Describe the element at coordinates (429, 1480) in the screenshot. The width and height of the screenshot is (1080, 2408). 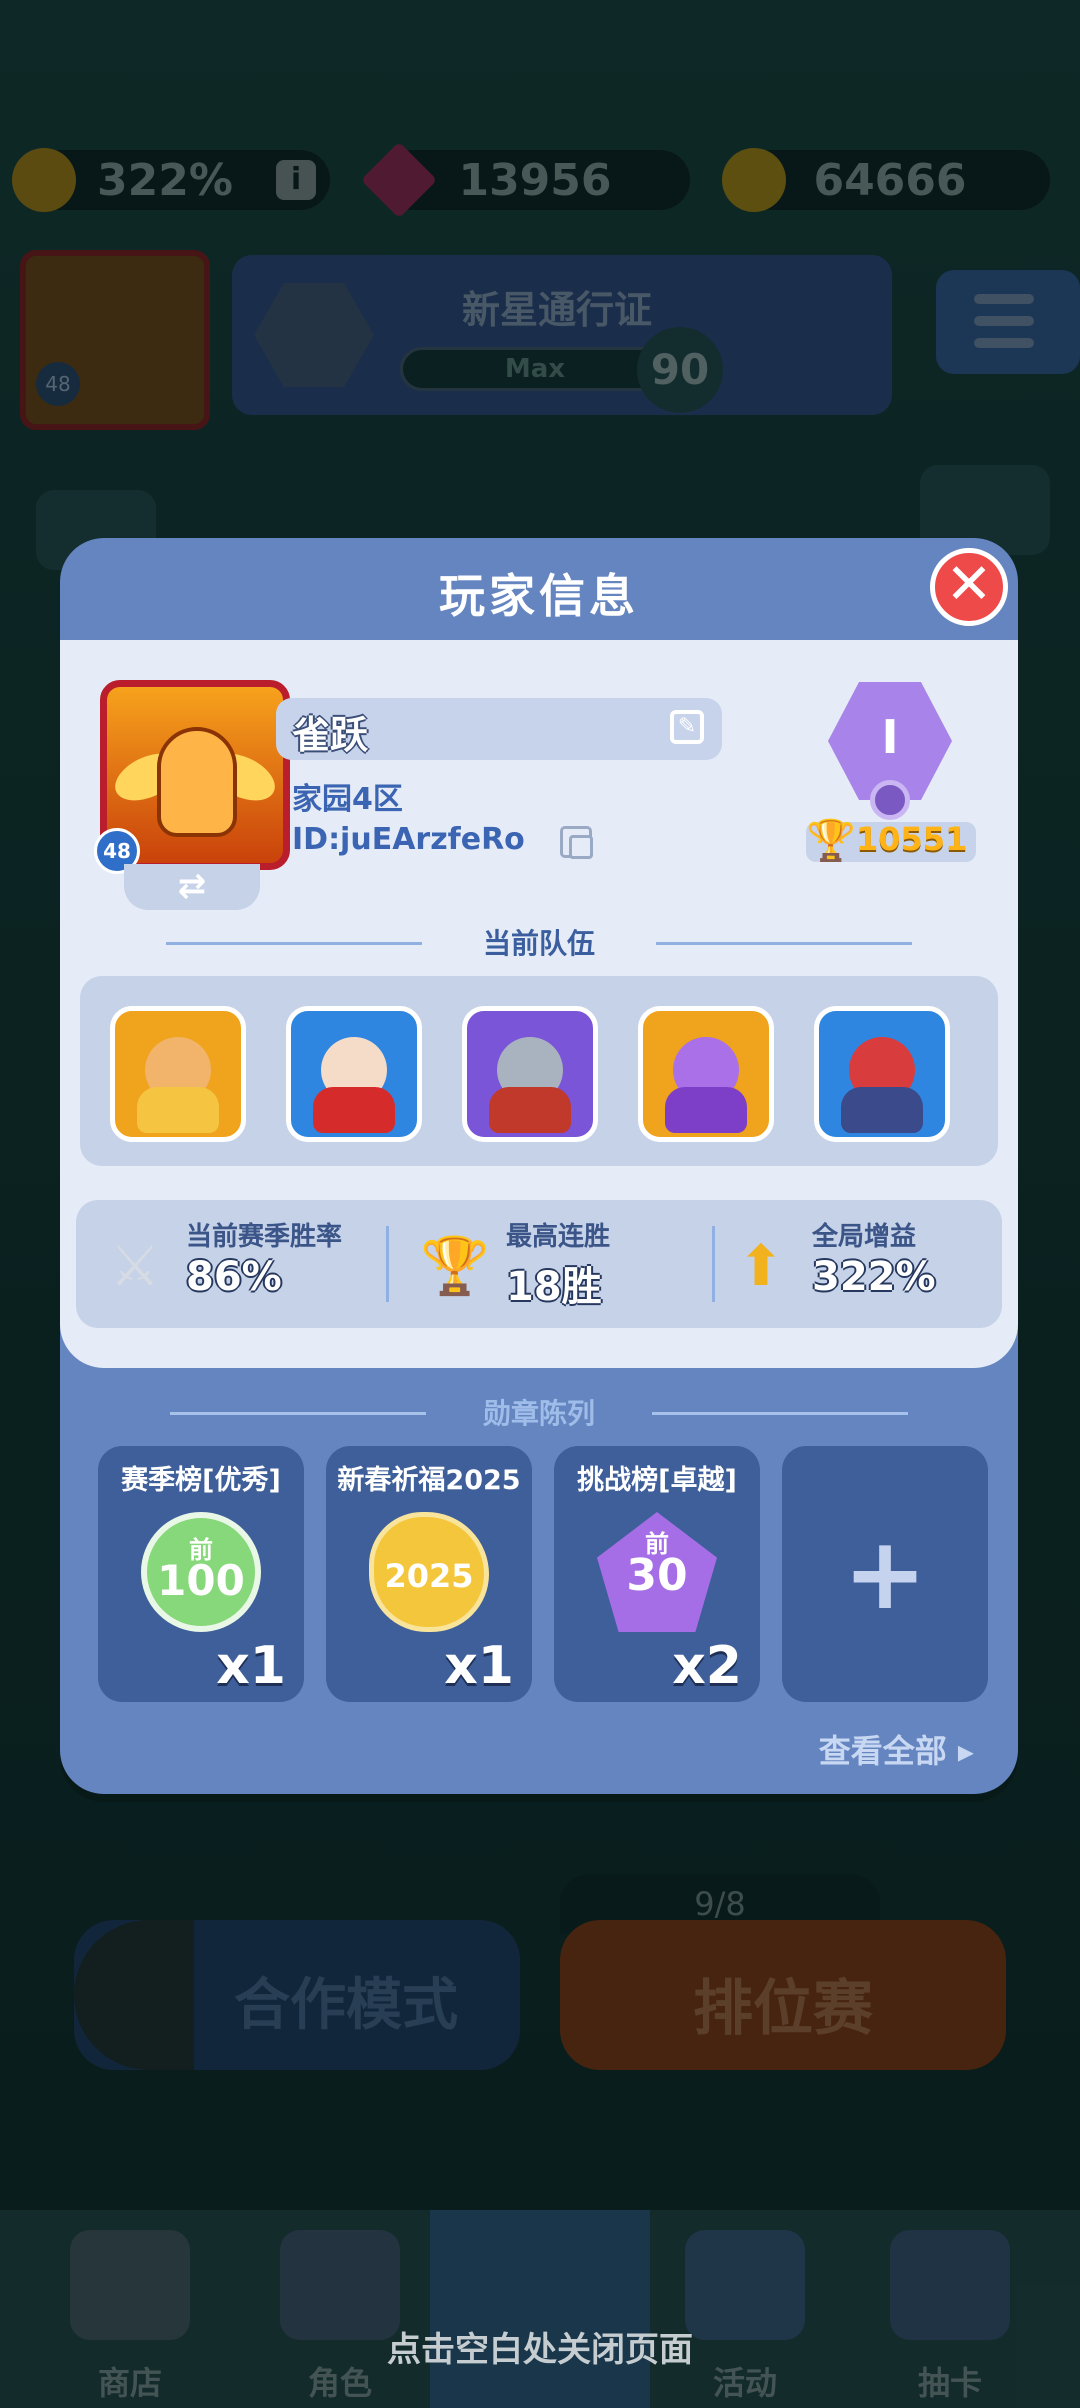
I see `badge-title: 新春祈福2025` at that location.